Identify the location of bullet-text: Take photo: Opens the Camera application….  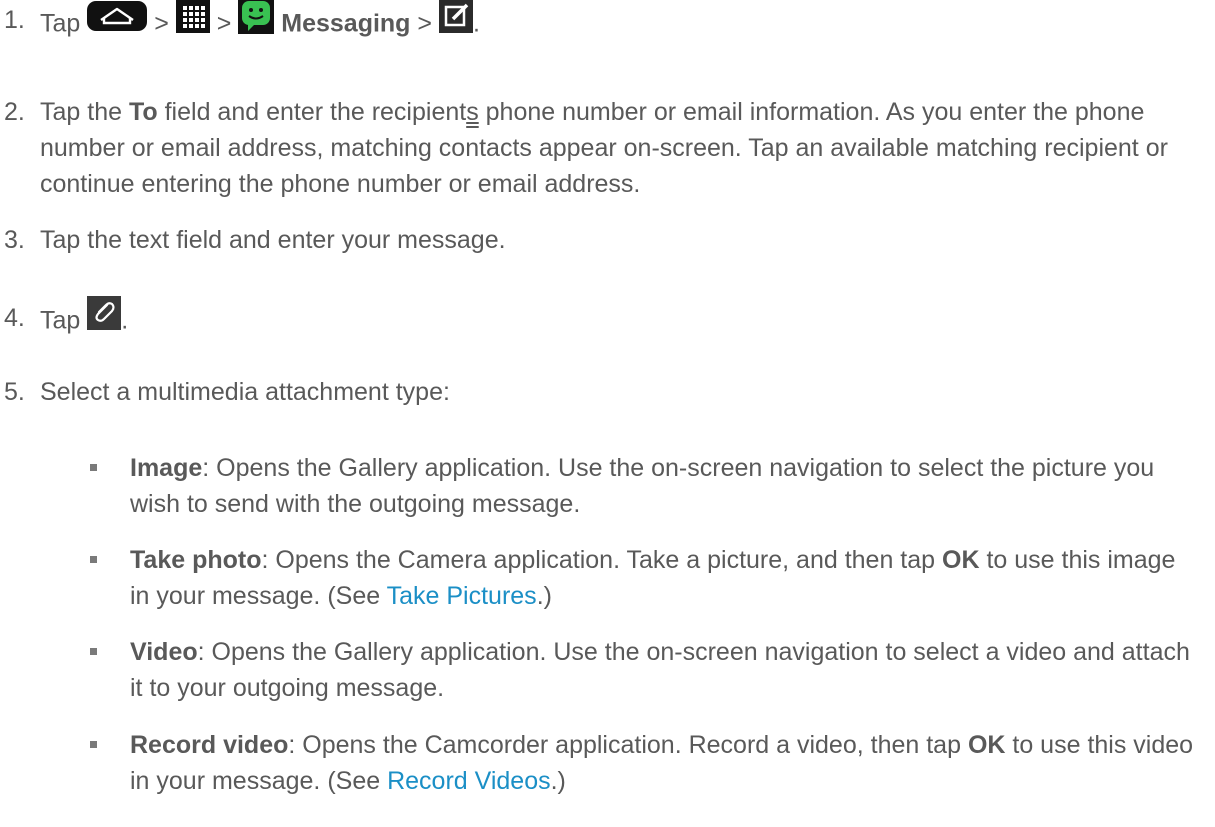
(662, 578).